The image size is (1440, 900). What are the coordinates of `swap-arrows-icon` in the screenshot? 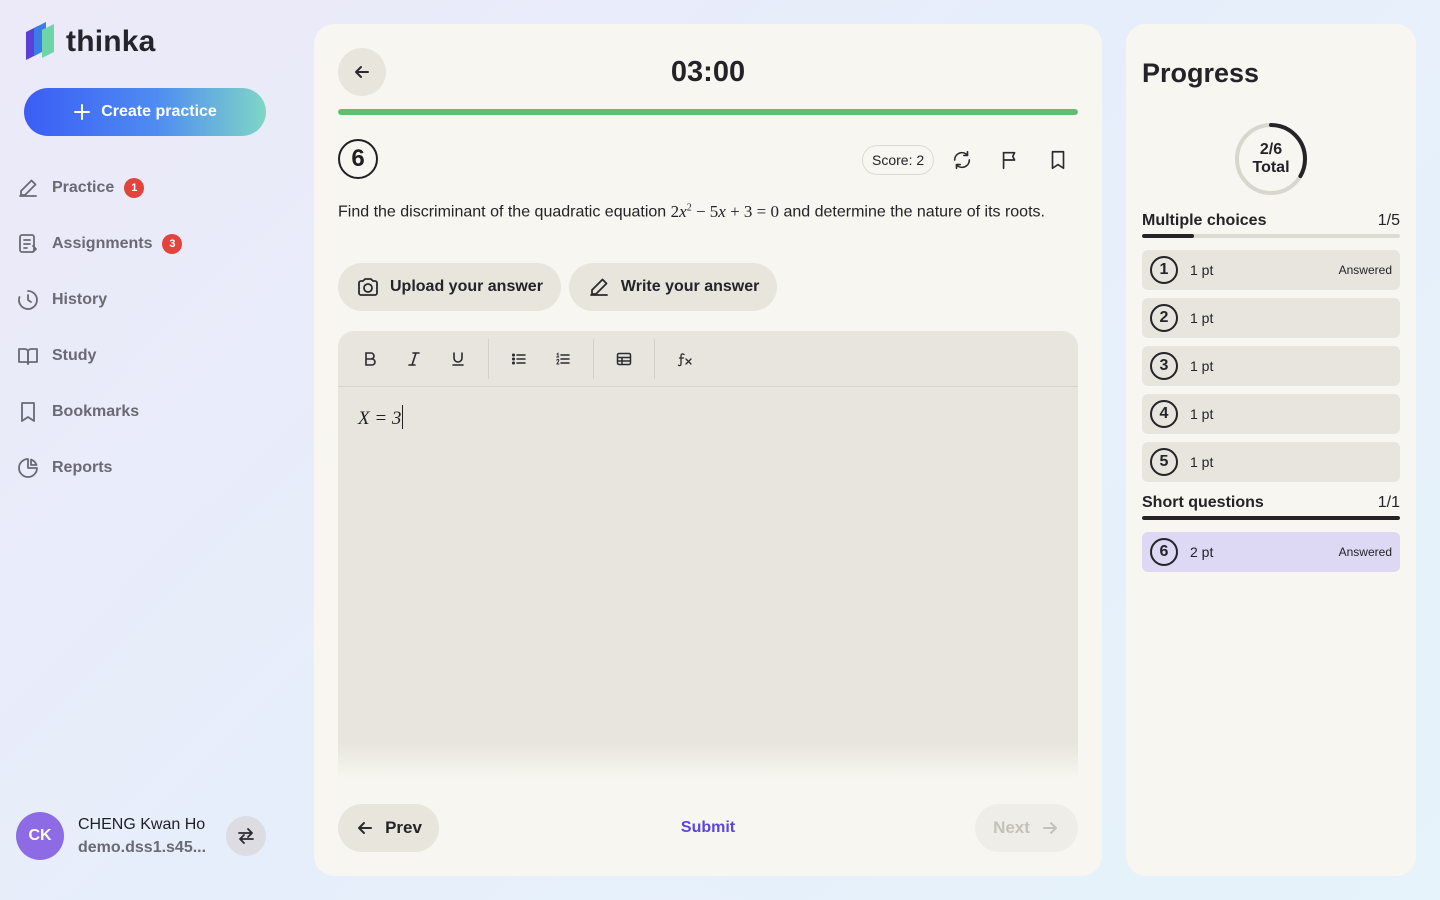 It's located at (246, 836).